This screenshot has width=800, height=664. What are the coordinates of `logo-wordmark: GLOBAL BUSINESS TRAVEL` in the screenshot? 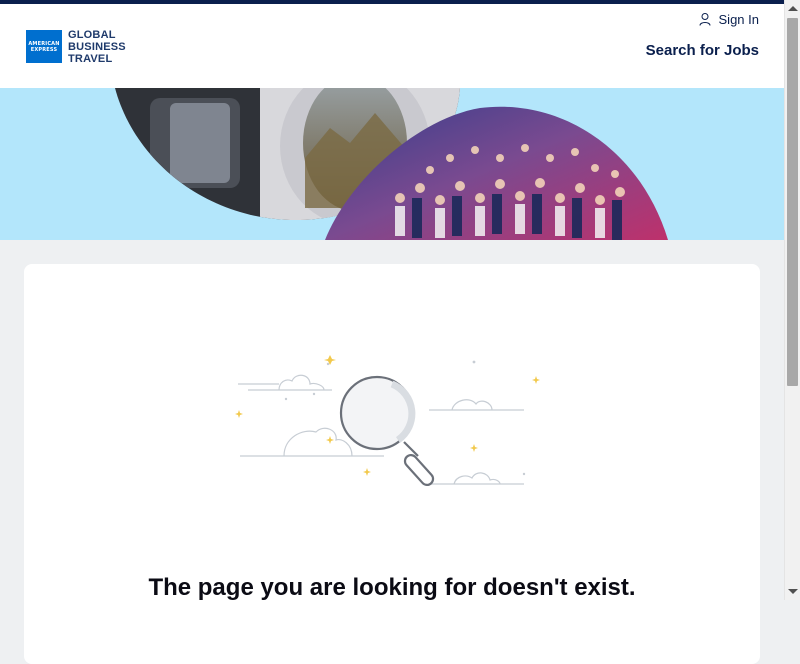 It's located at (113, 47).